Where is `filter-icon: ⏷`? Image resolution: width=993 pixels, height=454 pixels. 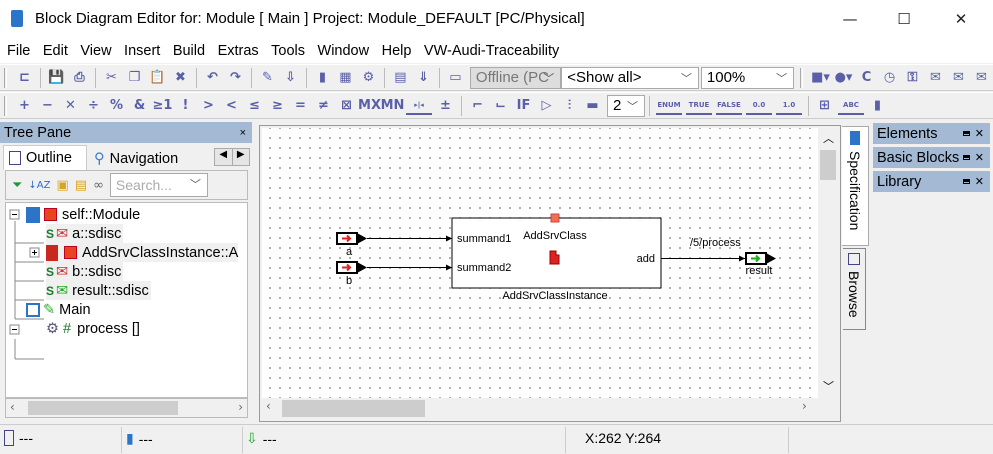
filter-icon: ⏷ is located at coordinates (17, 185).